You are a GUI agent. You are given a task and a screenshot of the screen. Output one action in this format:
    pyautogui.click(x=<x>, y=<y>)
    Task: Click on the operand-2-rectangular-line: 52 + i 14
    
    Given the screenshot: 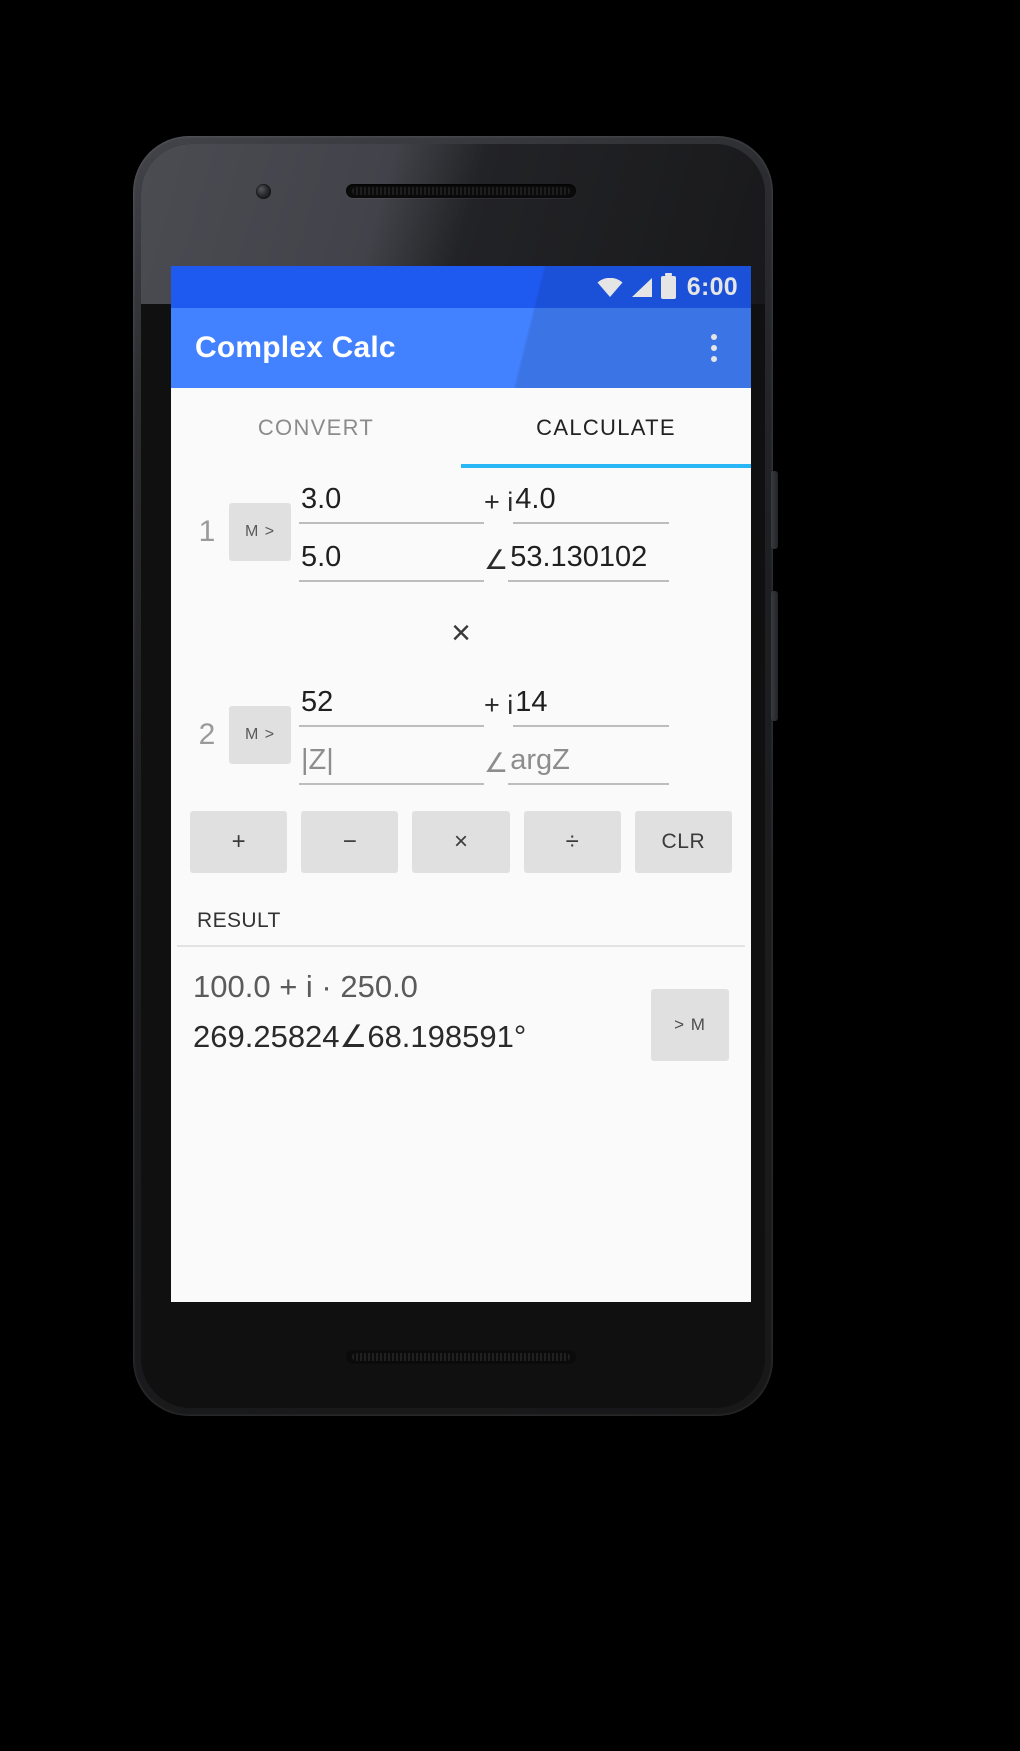 What is the action you would take?
    pyautogui.click(x=516, y=706)
    